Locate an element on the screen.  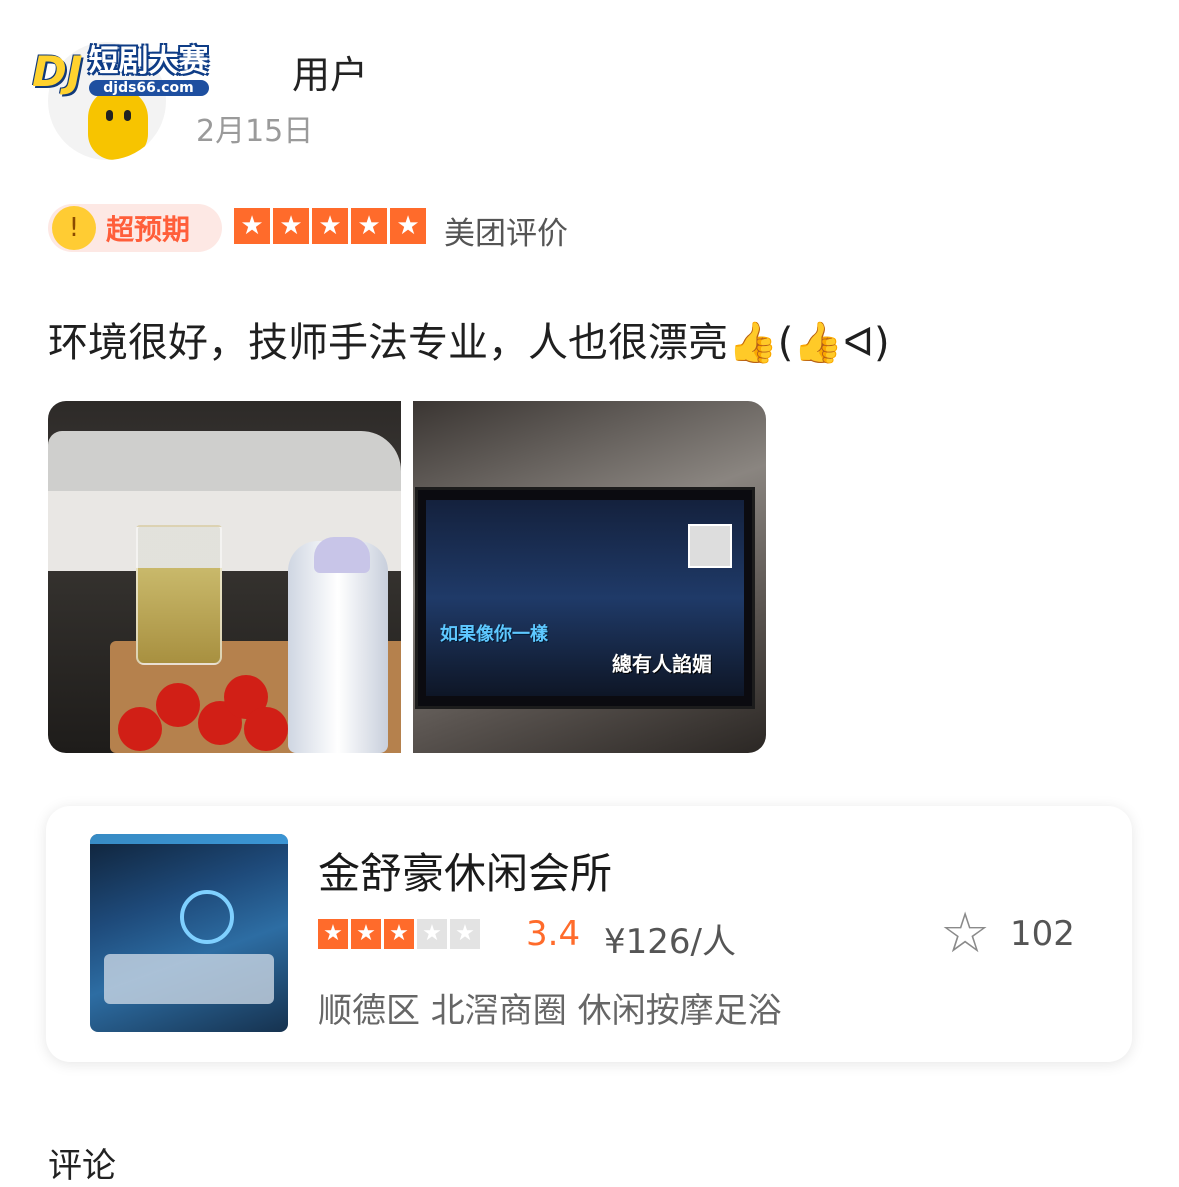
review-star-rating: ★ ★ ★ ★ ★ is located at coordinates (330, 226).